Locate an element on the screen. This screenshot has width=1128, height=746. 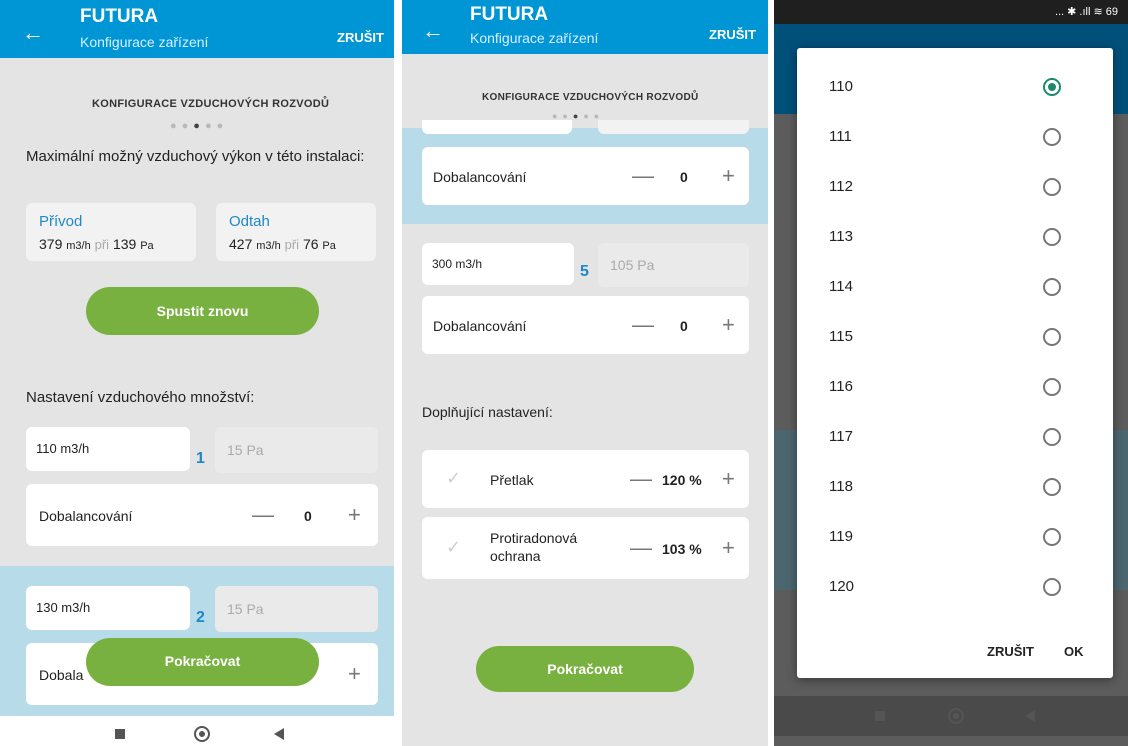
row-index-5: 5 is located at coordinates (584, 271).